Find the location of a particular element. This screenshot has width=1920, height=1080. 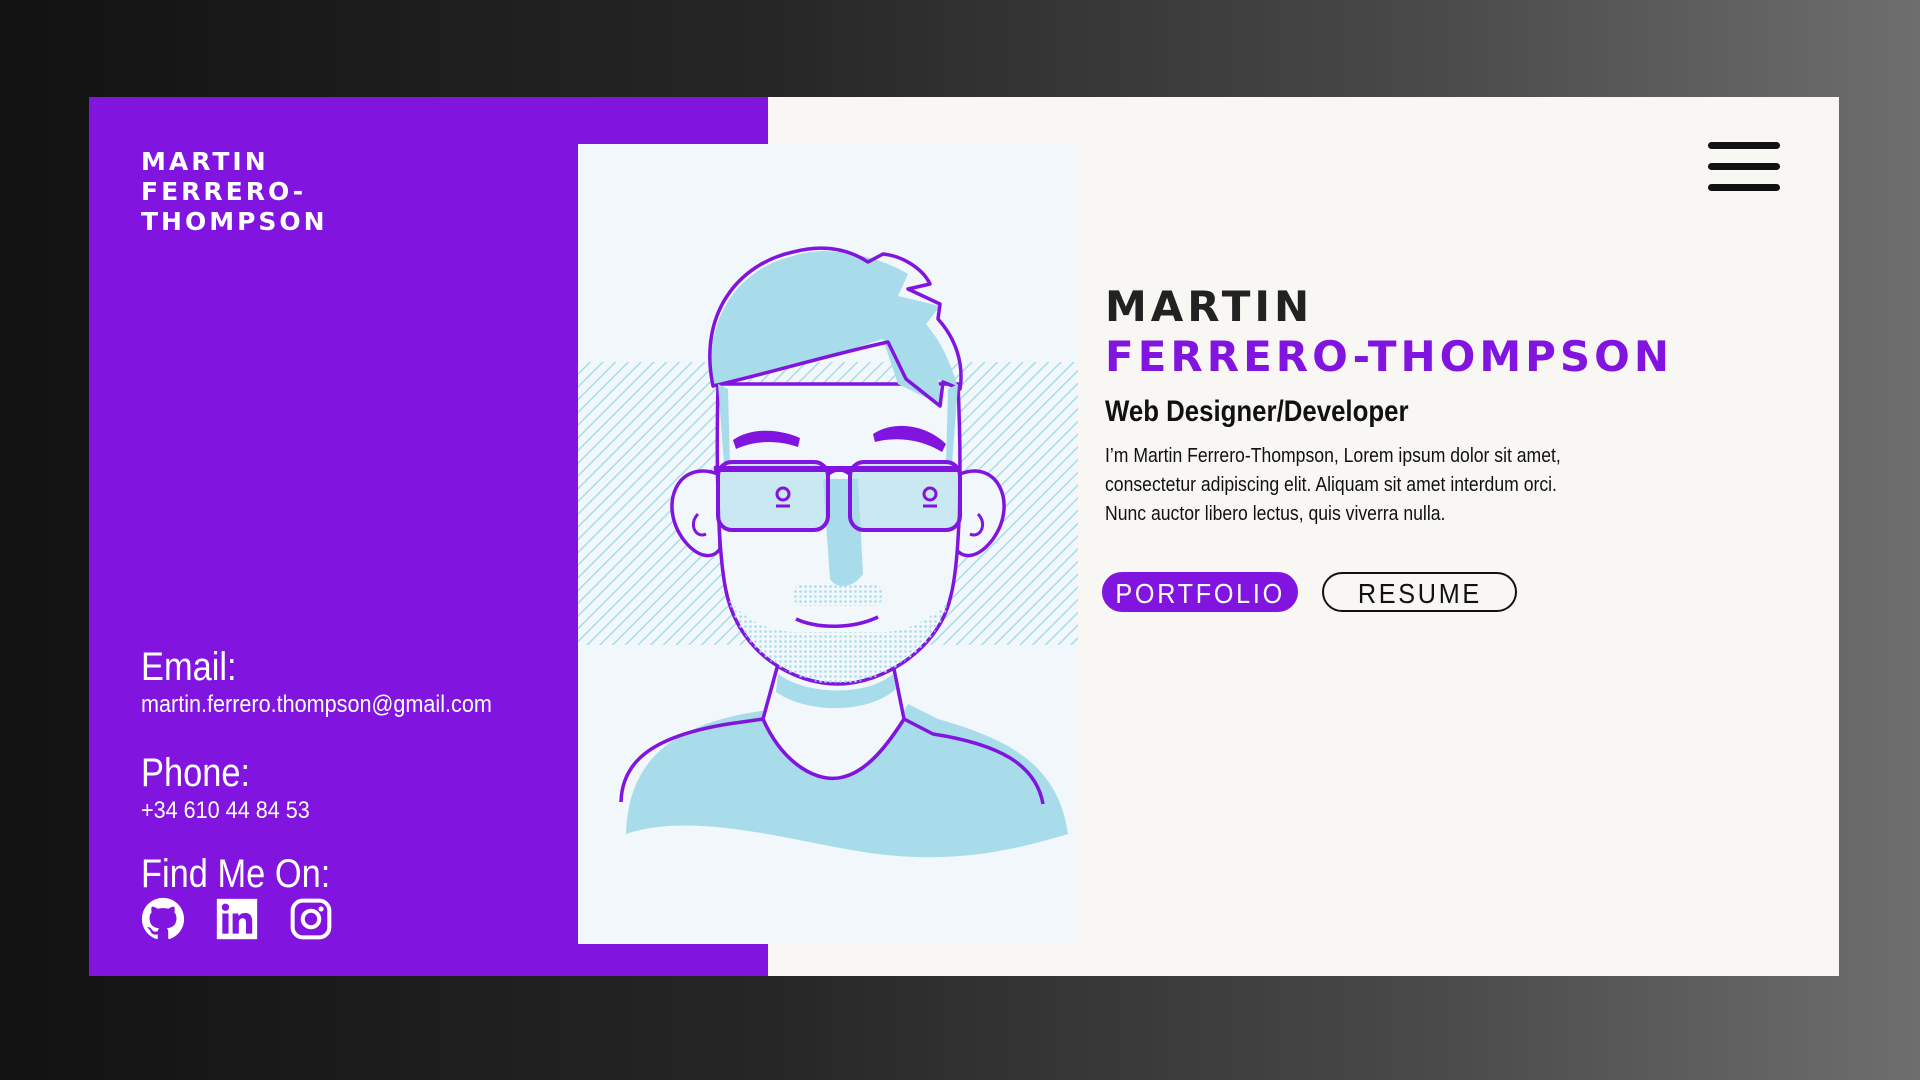

menu-bar-bottom is located at coordinates (1744, 187).